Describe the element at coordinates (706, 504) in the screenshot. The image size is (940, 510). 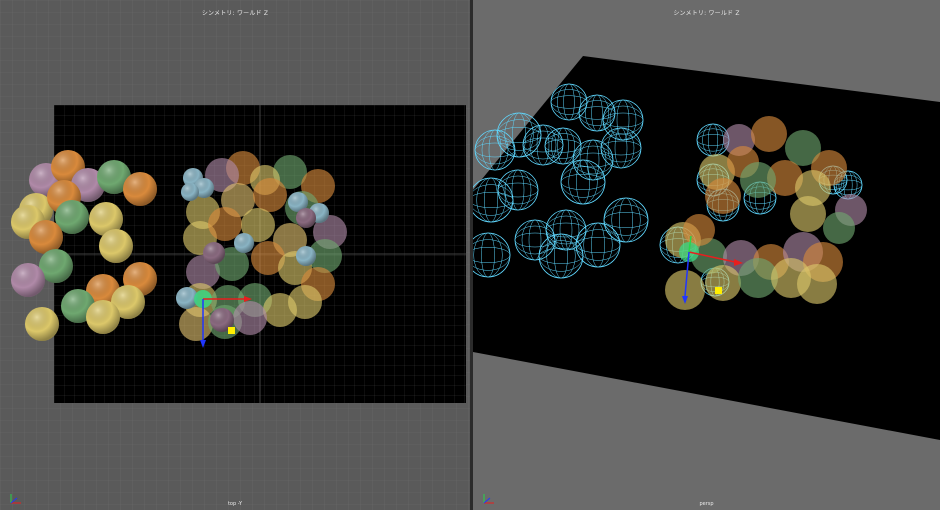
I see `camera-label: persp` at that location.